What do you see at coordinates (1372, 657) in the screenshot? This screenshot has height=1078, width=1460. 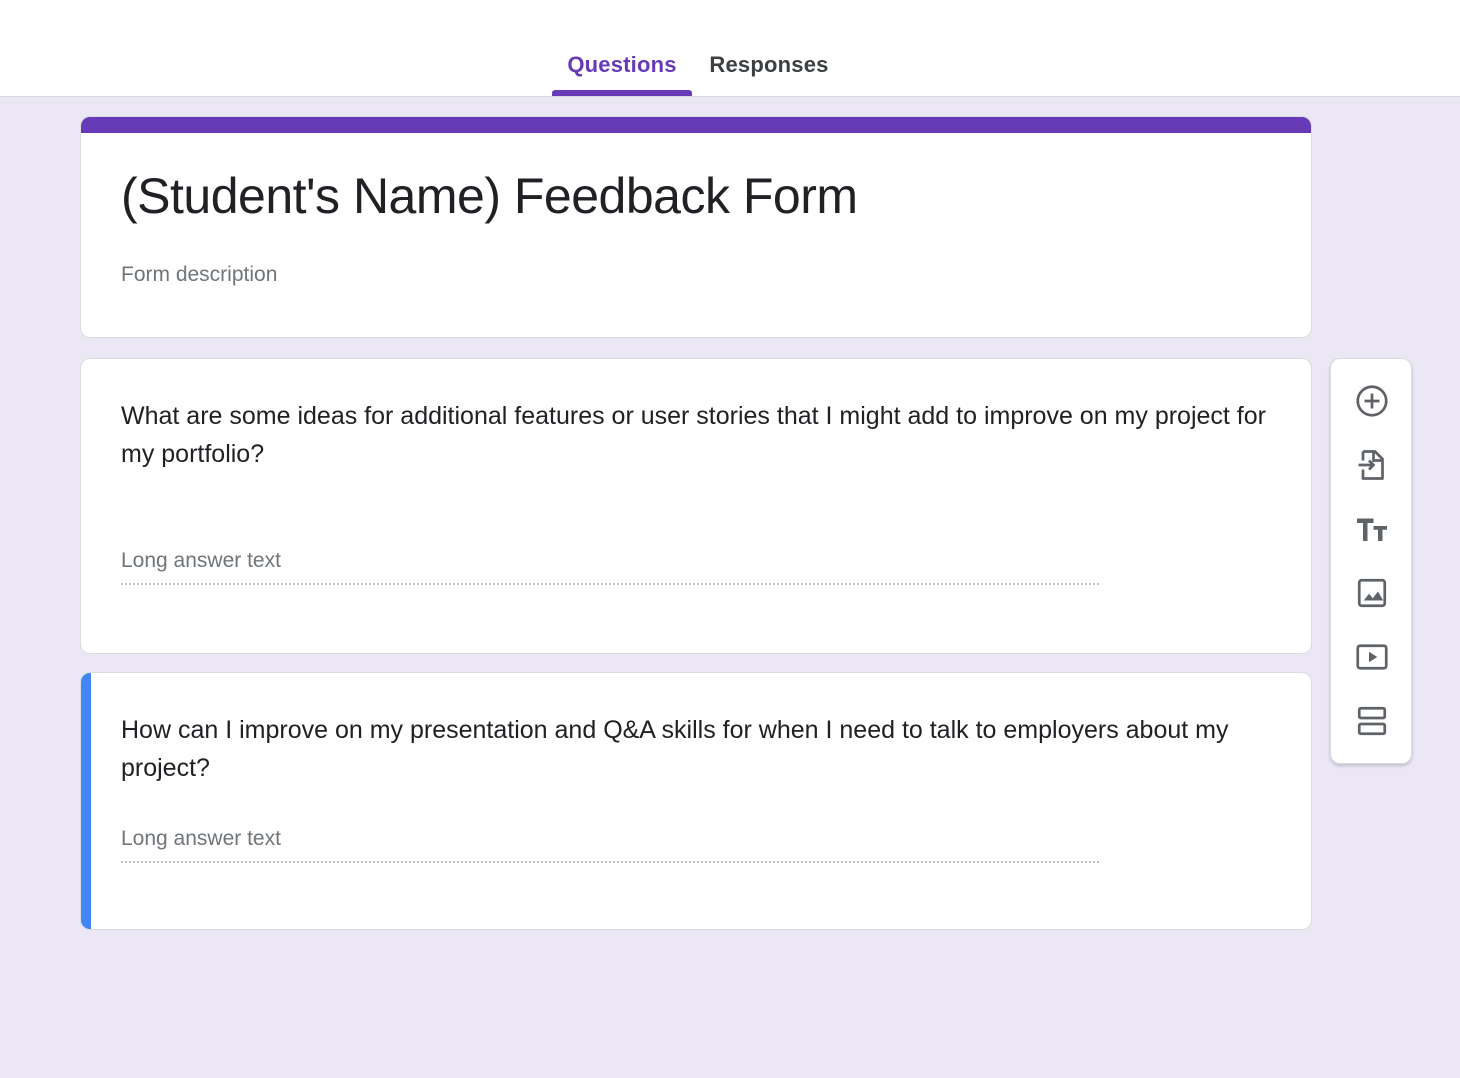 I see `add-video-icon` at bounding box center [1372, 657].